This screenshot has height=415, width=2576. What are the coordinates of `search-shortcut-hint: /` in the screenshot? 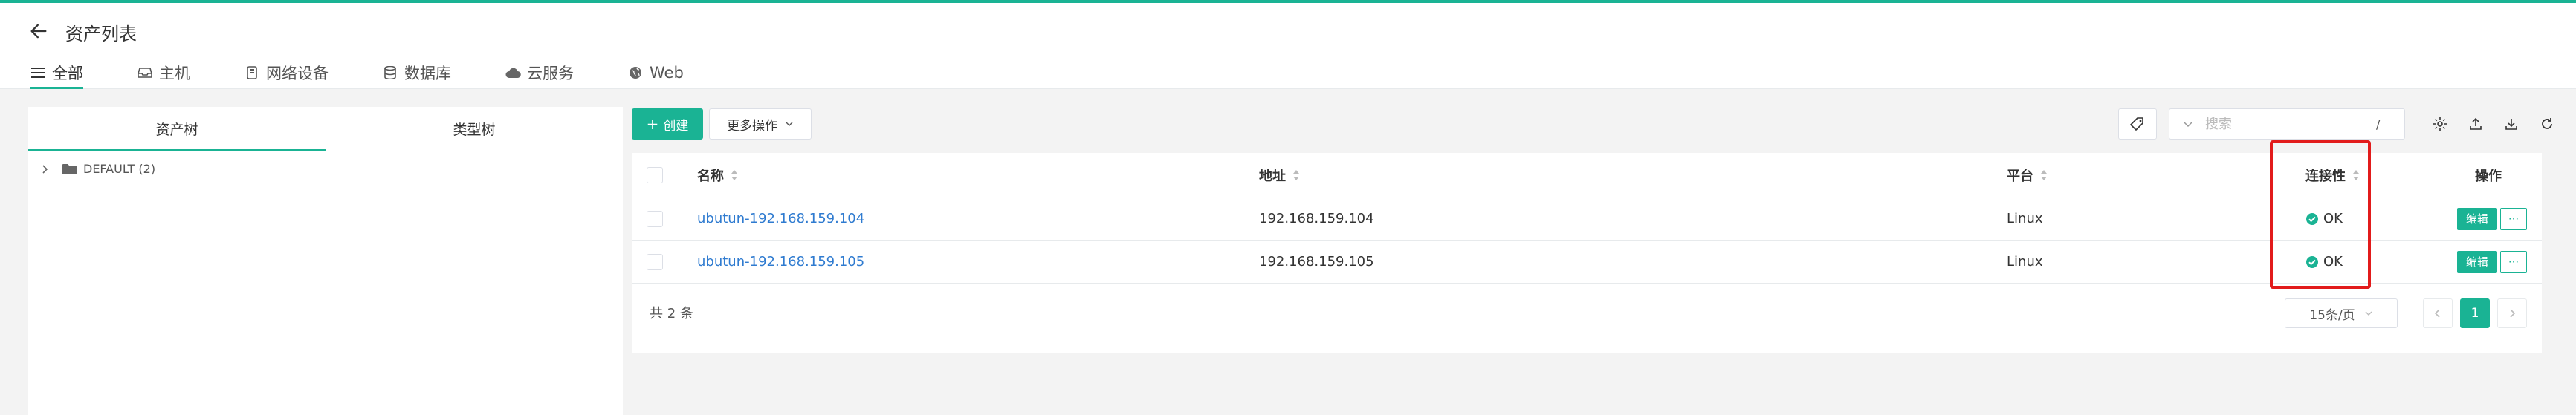 It's located at (2378, 124).